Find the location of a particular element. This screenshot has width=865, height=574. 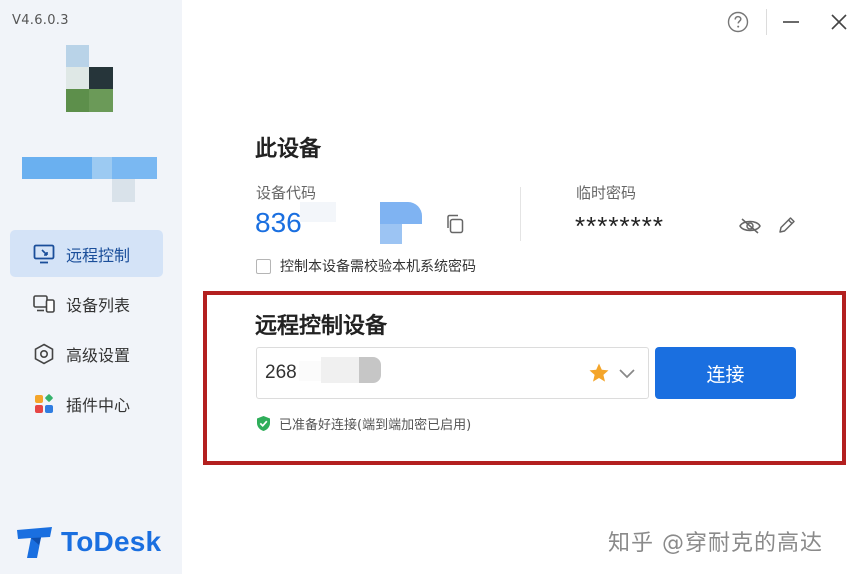

sidebar-item-label: 高级设置 is located at coordinates (98, 355).